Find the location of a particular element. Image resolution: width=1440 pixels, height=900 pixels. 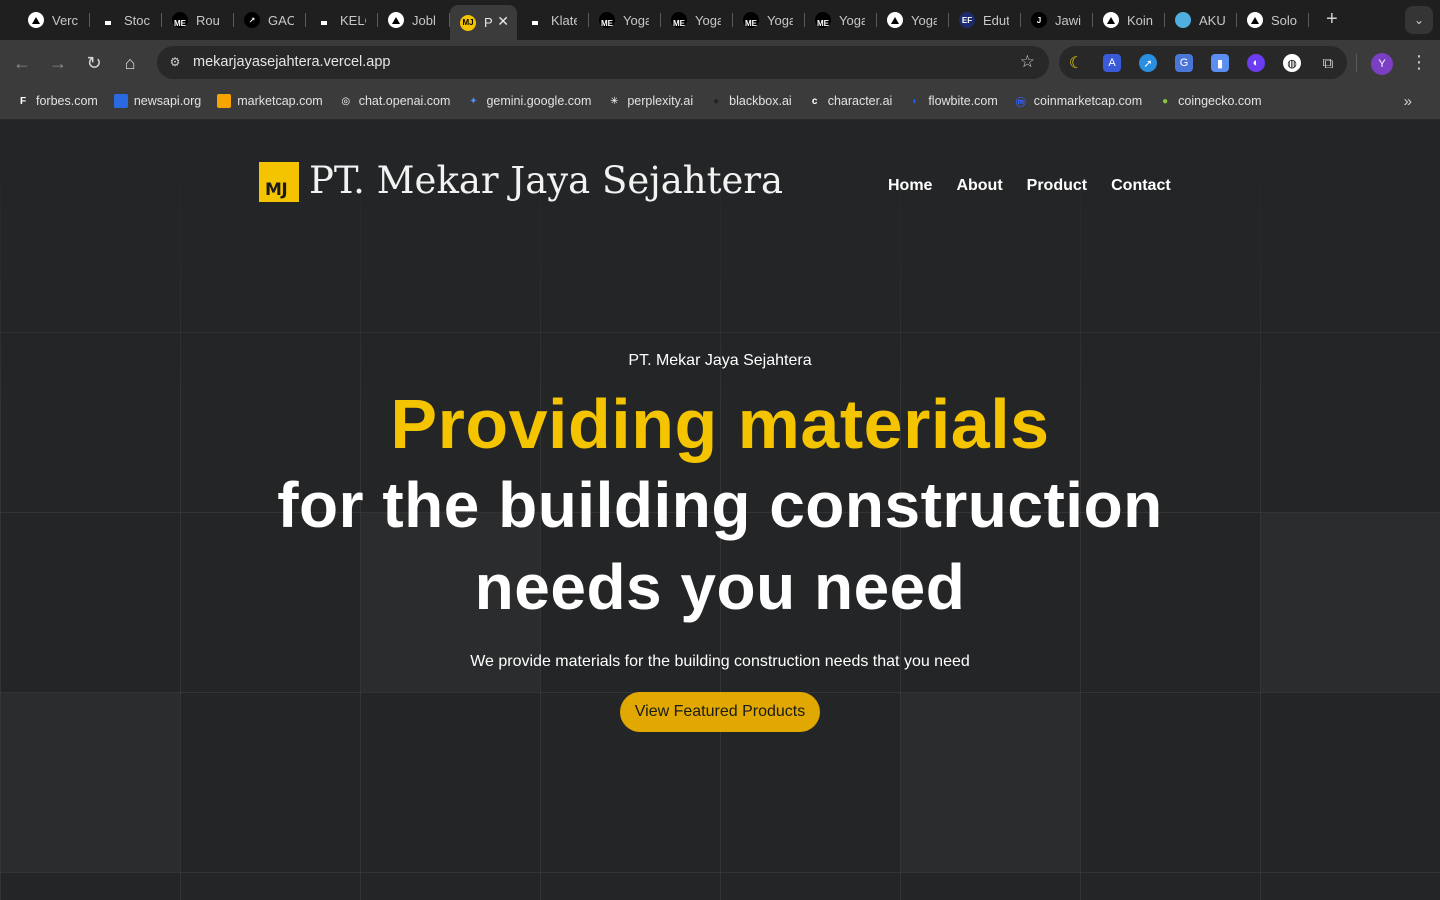

bookmark-item: ● coingecko.com is located at coordinates (1209, 101).